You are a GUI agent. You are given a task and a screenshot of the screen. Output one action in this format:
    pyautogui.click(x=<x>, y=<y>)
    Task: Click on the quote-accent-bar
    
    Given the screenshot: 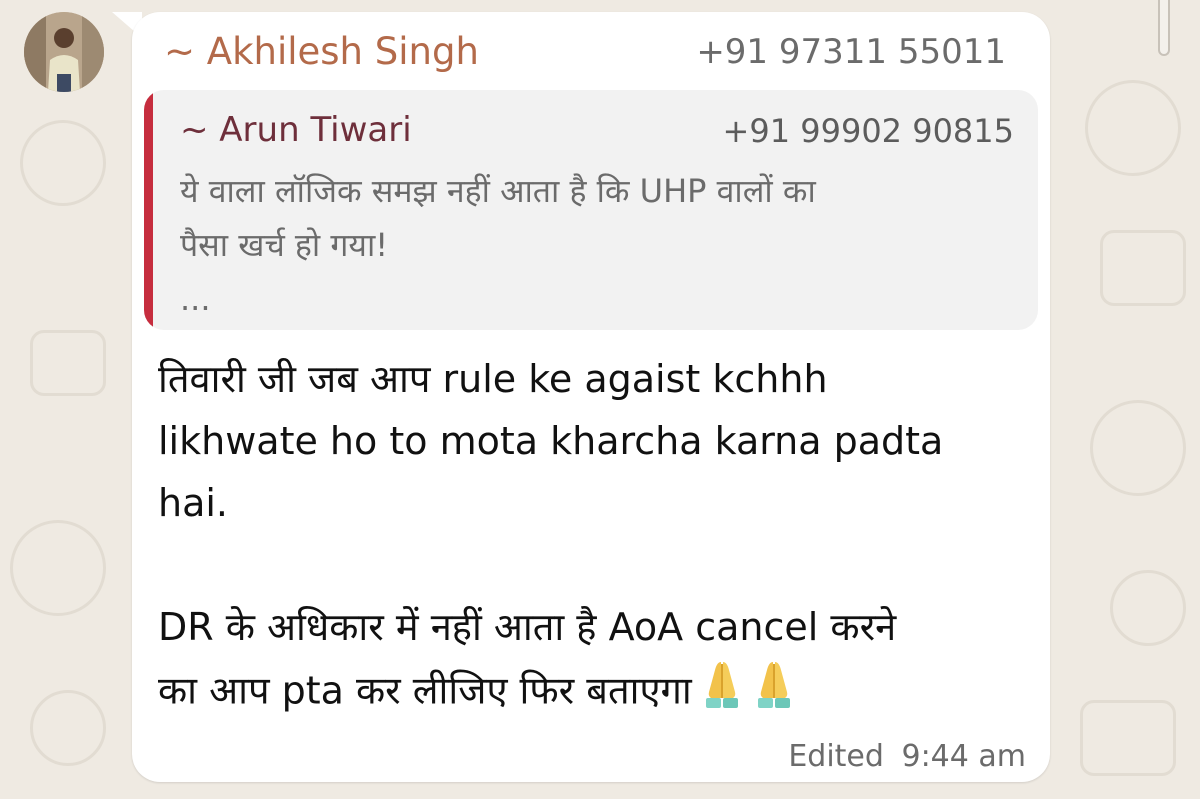 What is the action you would take?
    pyautogui.click(x=148, y=210)
    